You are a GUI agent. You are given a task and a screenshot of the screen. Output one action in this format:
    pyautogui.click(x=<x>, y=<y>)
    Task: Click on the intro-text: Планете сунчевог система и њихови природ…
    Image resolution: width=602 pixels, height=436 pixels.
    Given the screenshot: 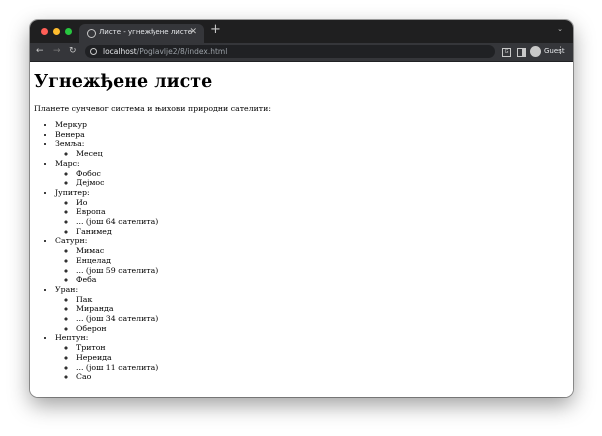 What is the action you would take?
    pyautogui.click(x=152, y=108)
    